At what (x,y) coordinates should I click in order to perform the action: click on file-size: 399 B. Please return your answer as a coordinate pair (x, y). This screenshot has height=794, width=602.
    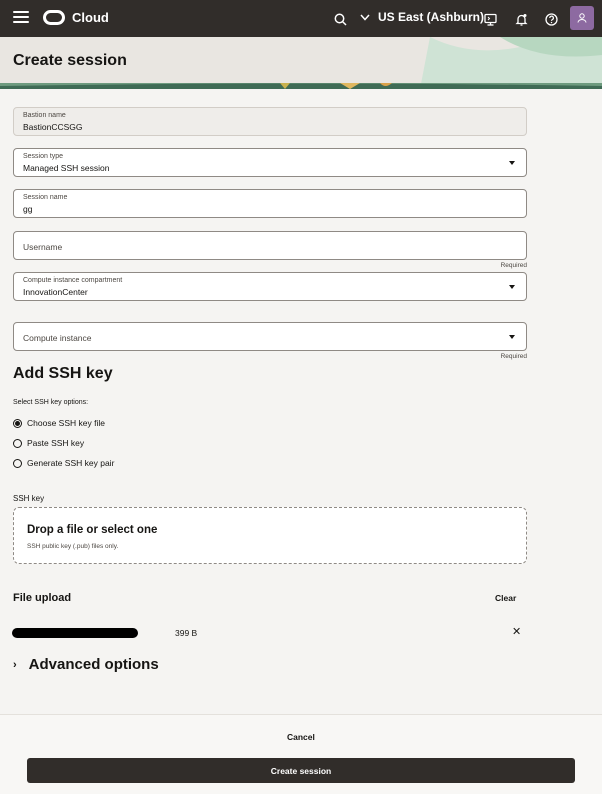
    Looking at the image, I should click on (186, 633).